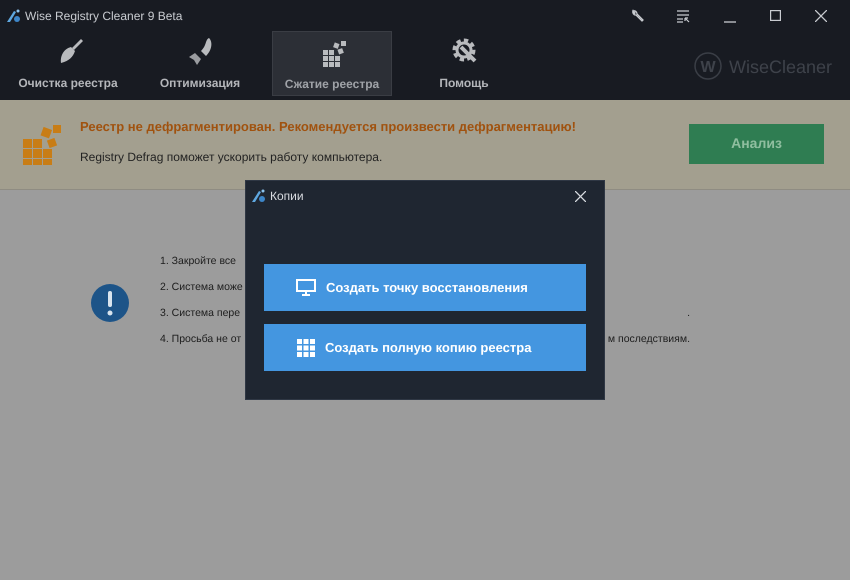 This screenshot has height=580, width=850. I want to click on step-text: 1. Закройте все, so click(198, 262).